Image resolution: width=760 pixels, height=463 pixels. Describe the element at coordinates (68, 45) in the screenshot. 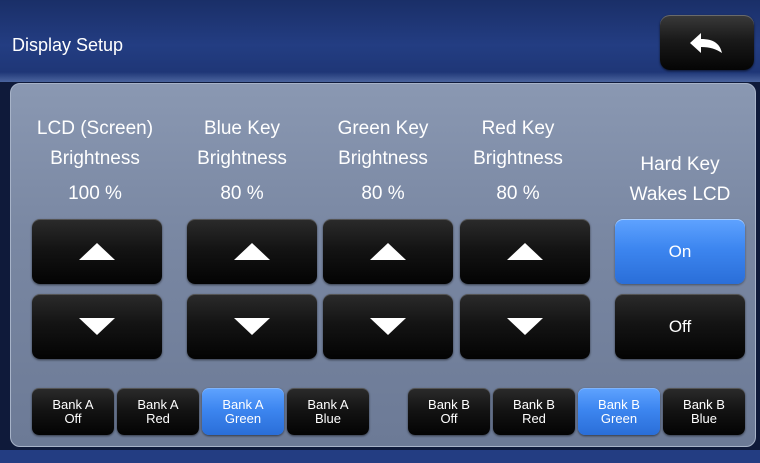

I see `page-title: Display Setup` at that location.